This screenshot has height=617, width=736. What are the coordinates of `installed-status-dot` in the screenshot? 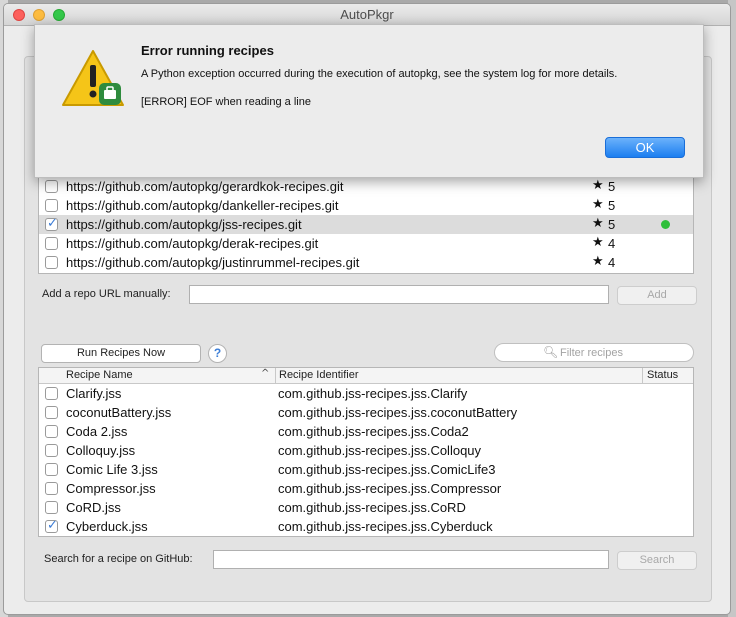 It's located at (665, 224).